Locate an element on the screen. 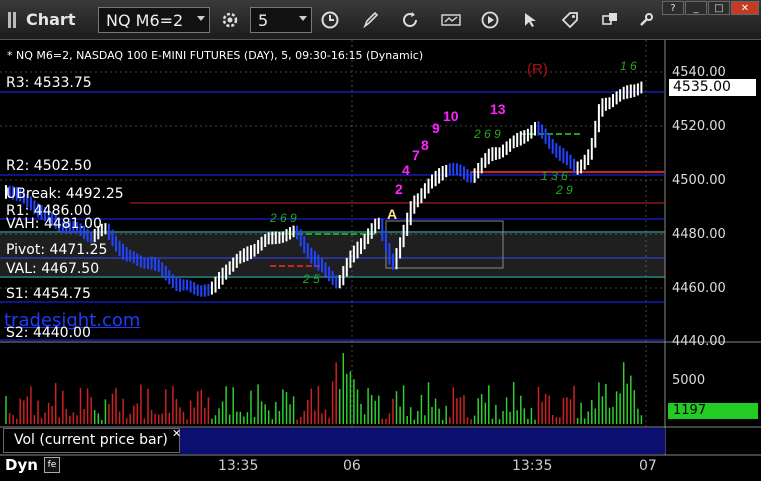  study-button is located at coordinates (451, 20).